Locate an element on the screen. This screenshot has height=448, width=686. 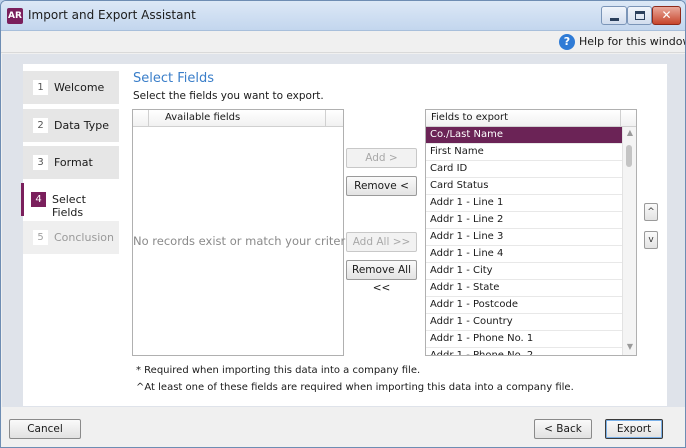
list-item: Addr 1 - Line 1 is located at coordinates (524, 203).